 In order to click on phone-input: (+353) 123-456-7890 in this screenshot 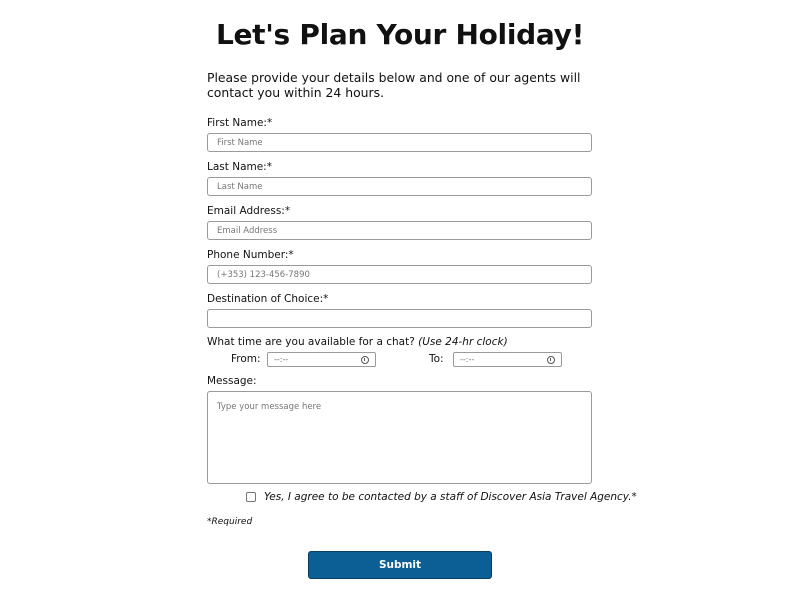, I will do `click(399, 274)`.